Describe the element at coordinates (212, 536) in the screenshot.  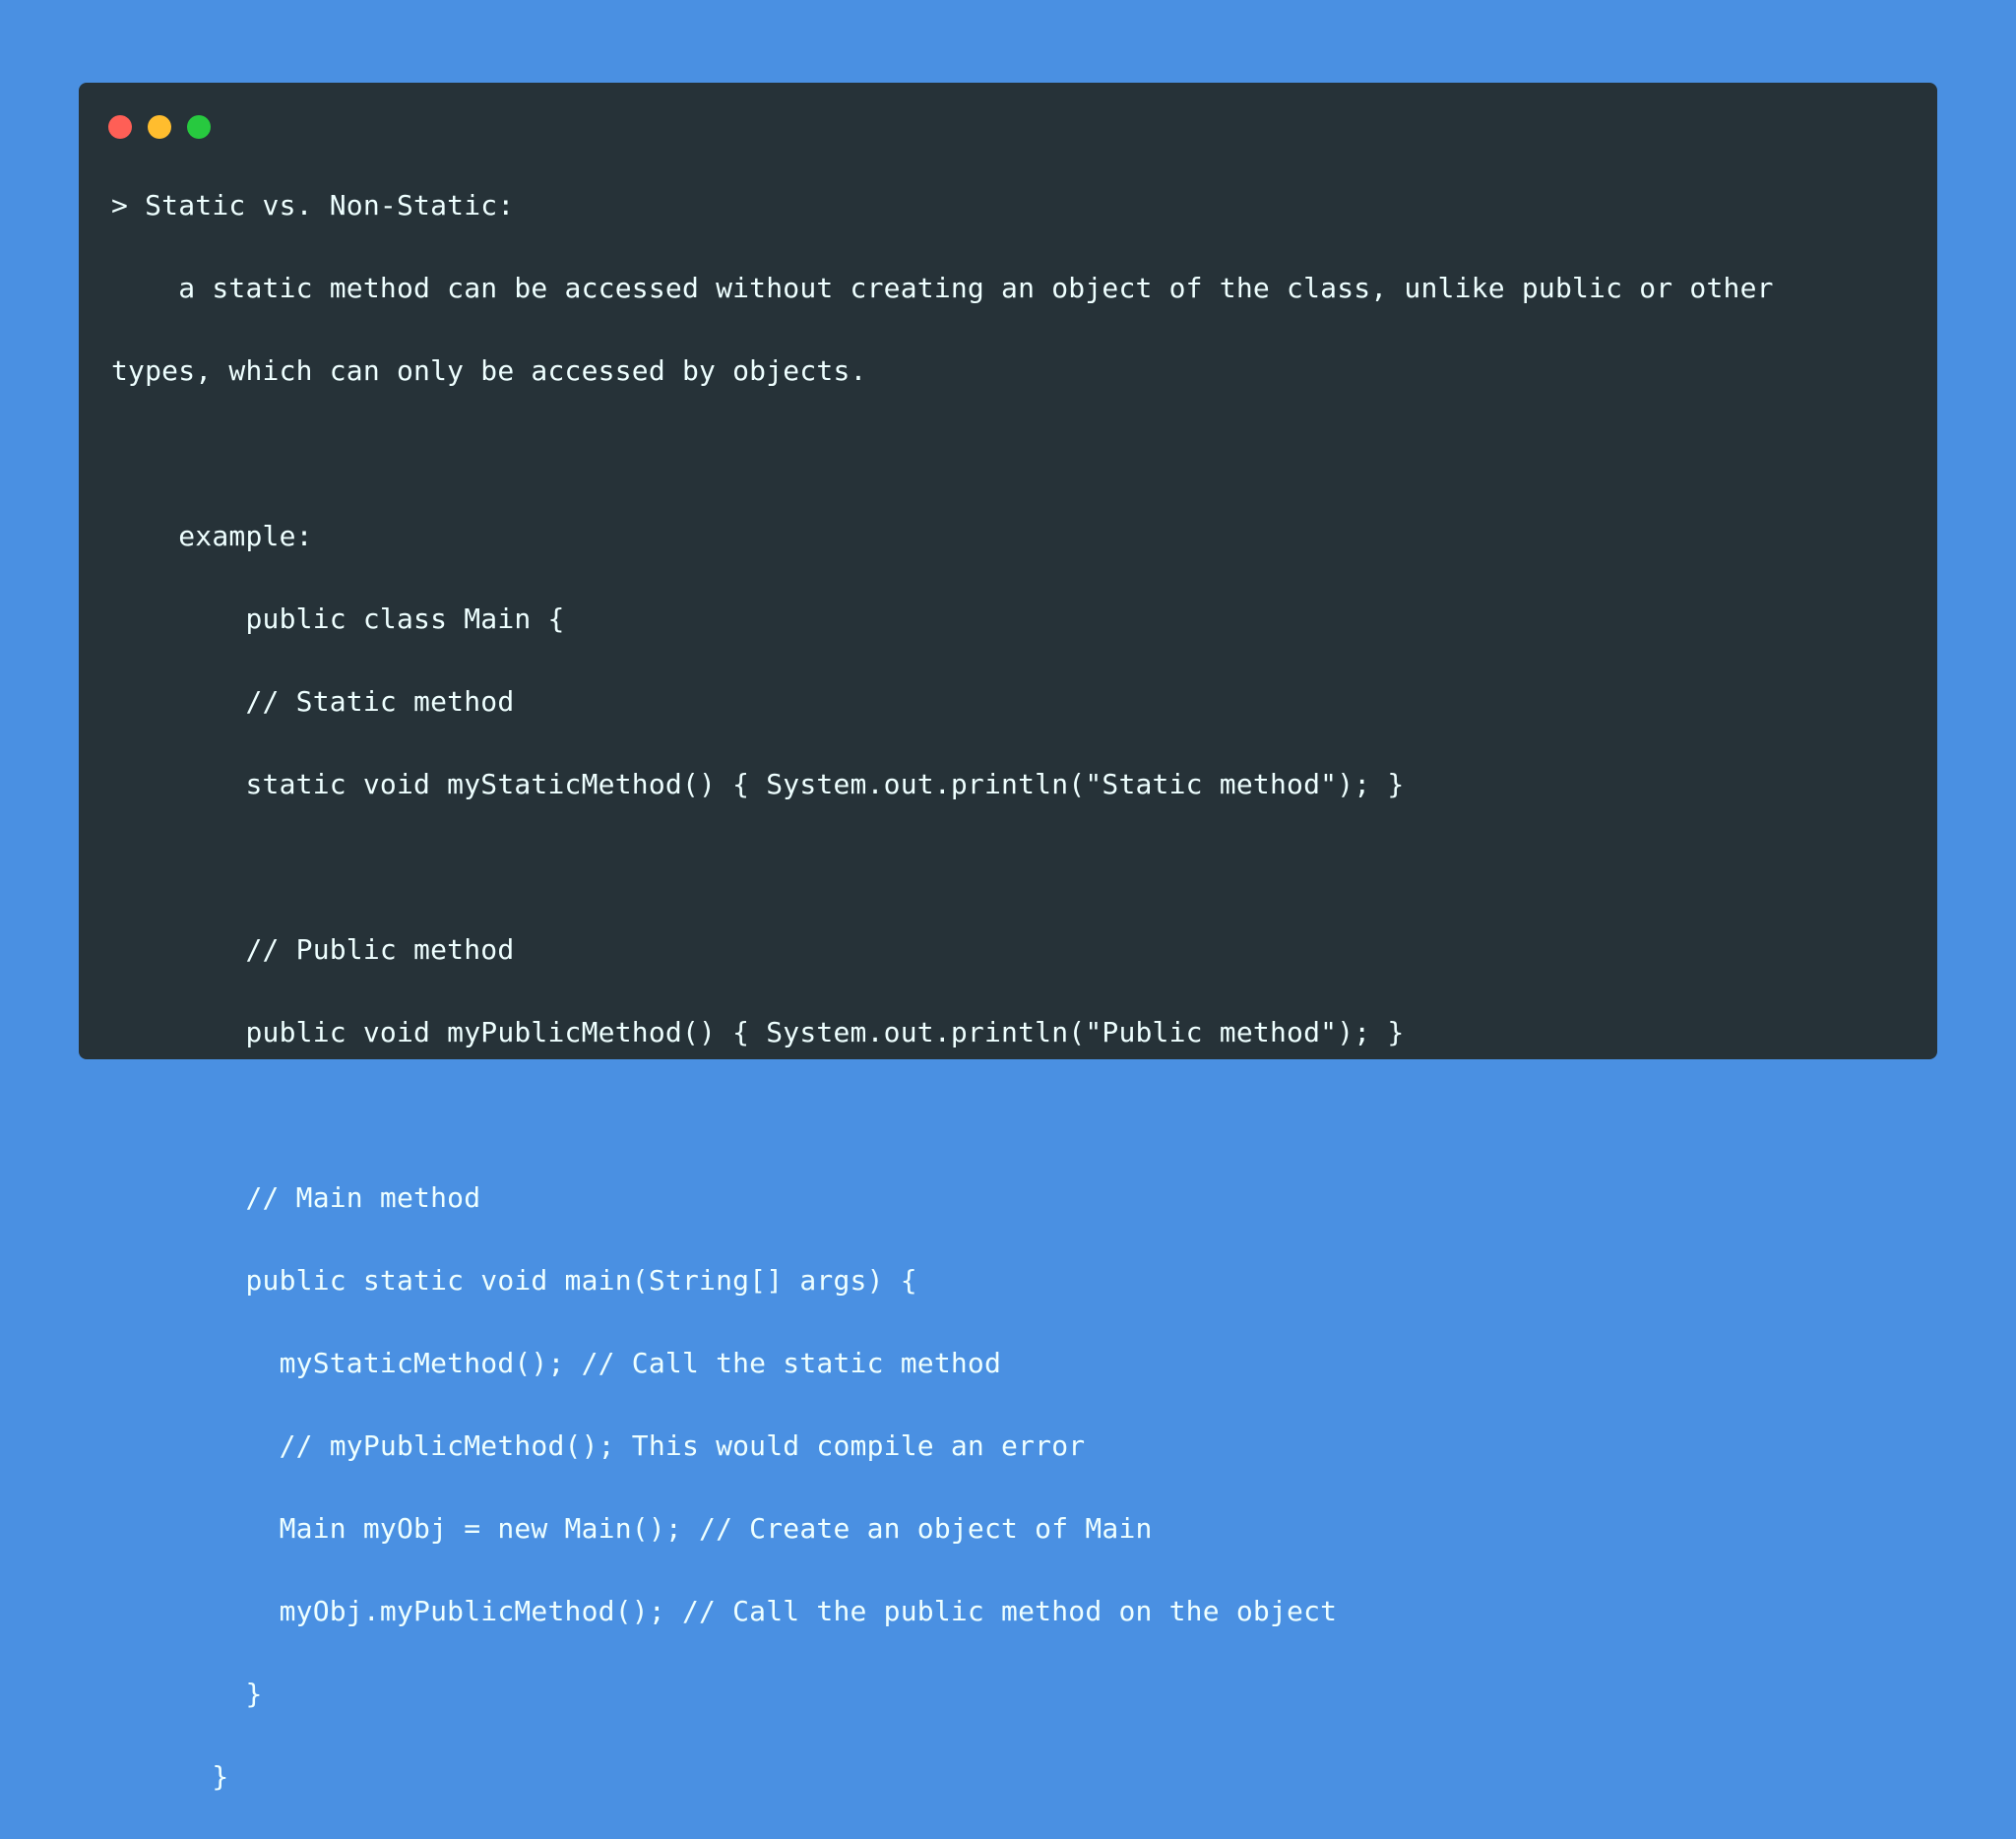
I see `code-line: example:` at that location.